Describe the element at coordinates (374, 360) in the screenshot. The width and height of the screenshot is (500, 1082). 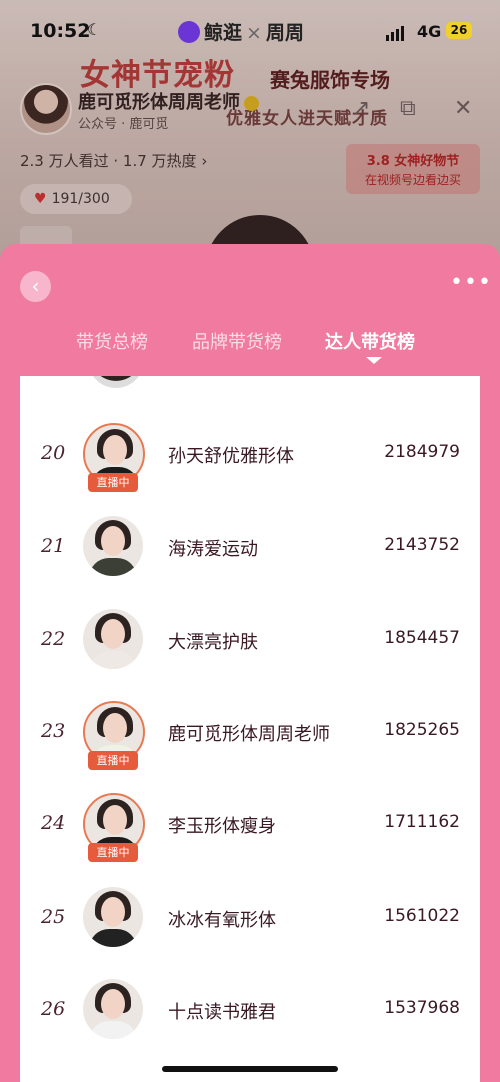
I see `active-tab-indicator` at that location.